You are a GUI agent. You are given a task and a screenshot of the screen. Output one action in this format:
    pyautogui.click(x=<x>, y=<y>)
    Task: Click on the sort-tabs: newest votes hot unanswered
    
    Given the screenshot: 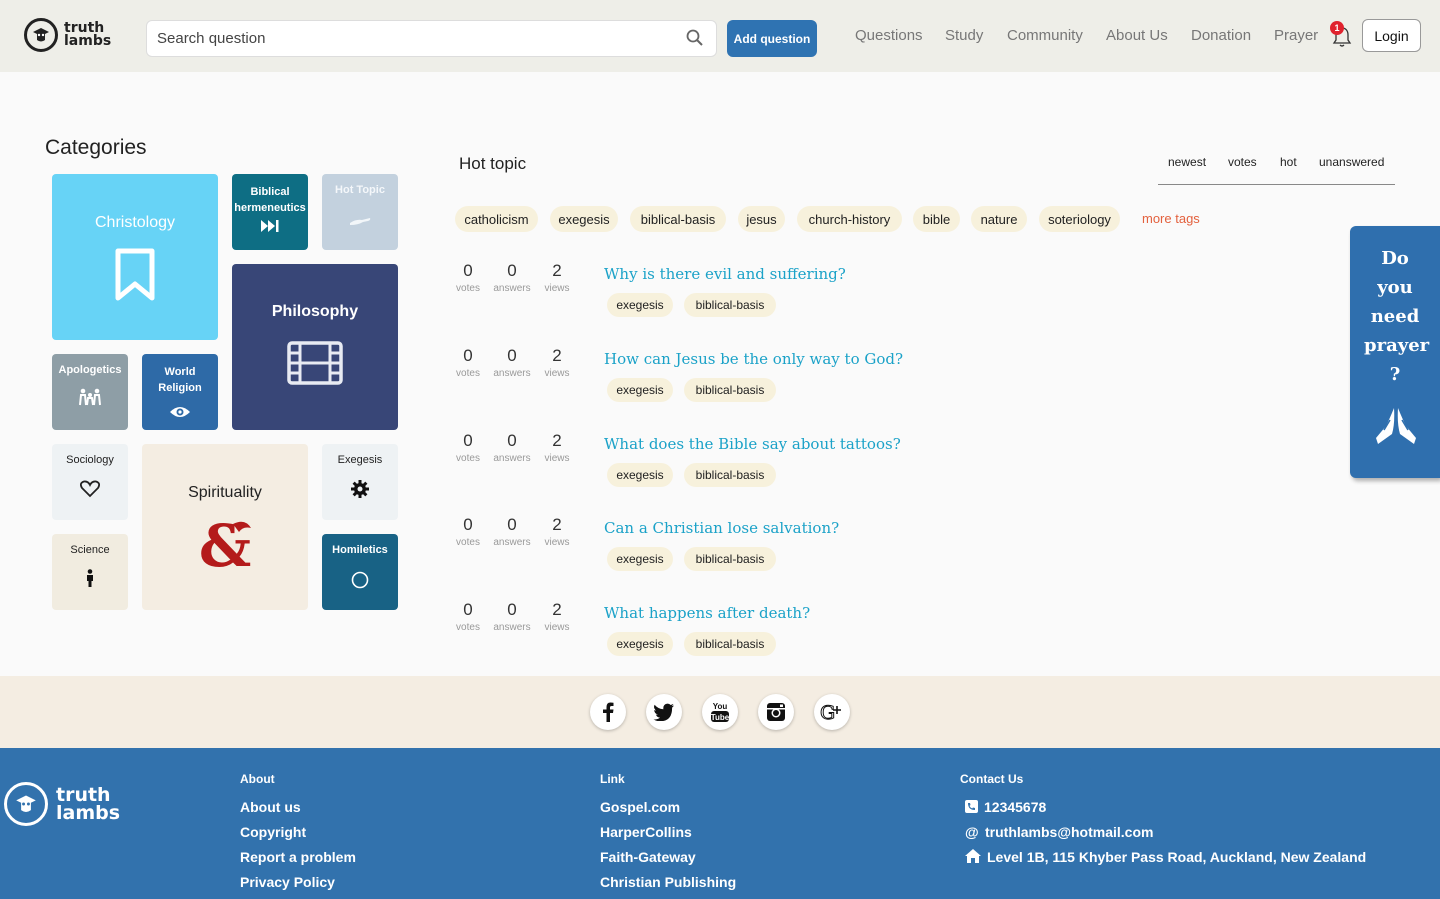 What is the action you would take?
    pyautogui.click(x=1276, y=170)
    